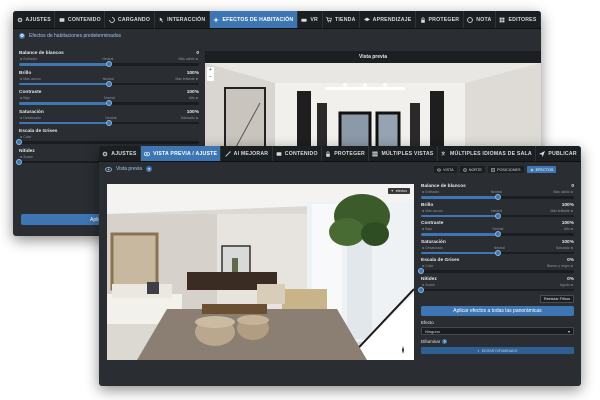  Describe the element at coordinates (181, 153) in the screenshot. I see `tab-vista-previa-ajuste: VISTA PREVIA / AJUSTE` at that location.